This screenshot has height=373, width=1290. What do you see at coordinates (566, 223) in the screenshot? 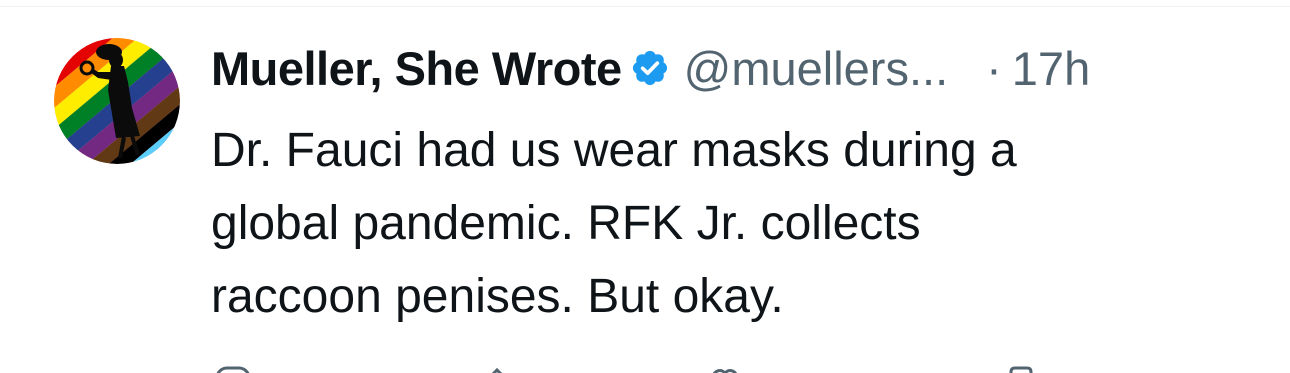
I see `tweet-text-line: global pandemic. RFK Jr. collects` at bounding box center [566, 223].